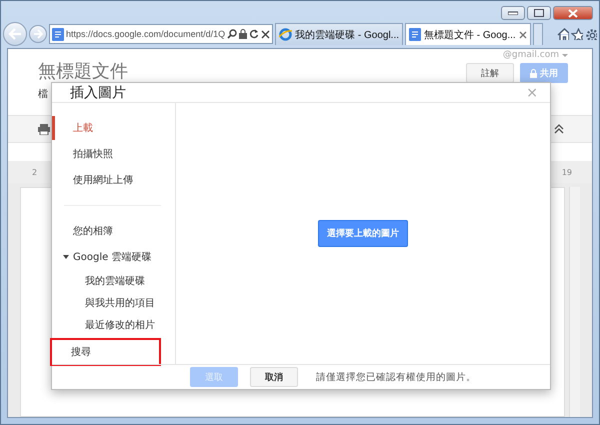 The height and width of the screenshot is (425, 600). I want to click on usage-note: 請僅選擇您已確認有權使用的圖片。, so click(396, 377).